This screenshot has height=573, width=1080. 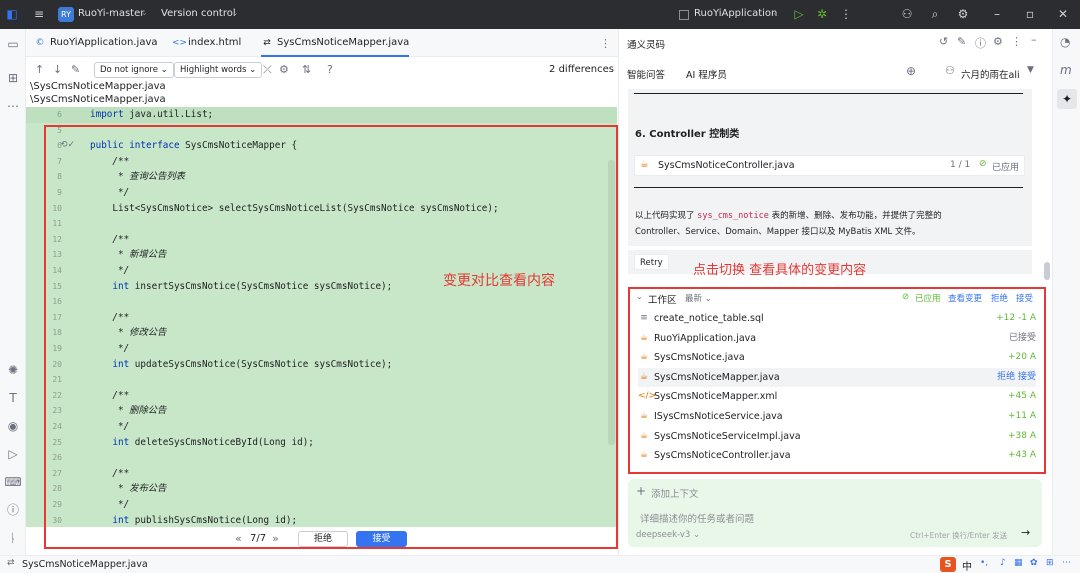 What do you see at coordinates (1016, 318) in the screenshot?
I see `workspace-file-status: +12 -1 A` at bounding box center [1016, 318].